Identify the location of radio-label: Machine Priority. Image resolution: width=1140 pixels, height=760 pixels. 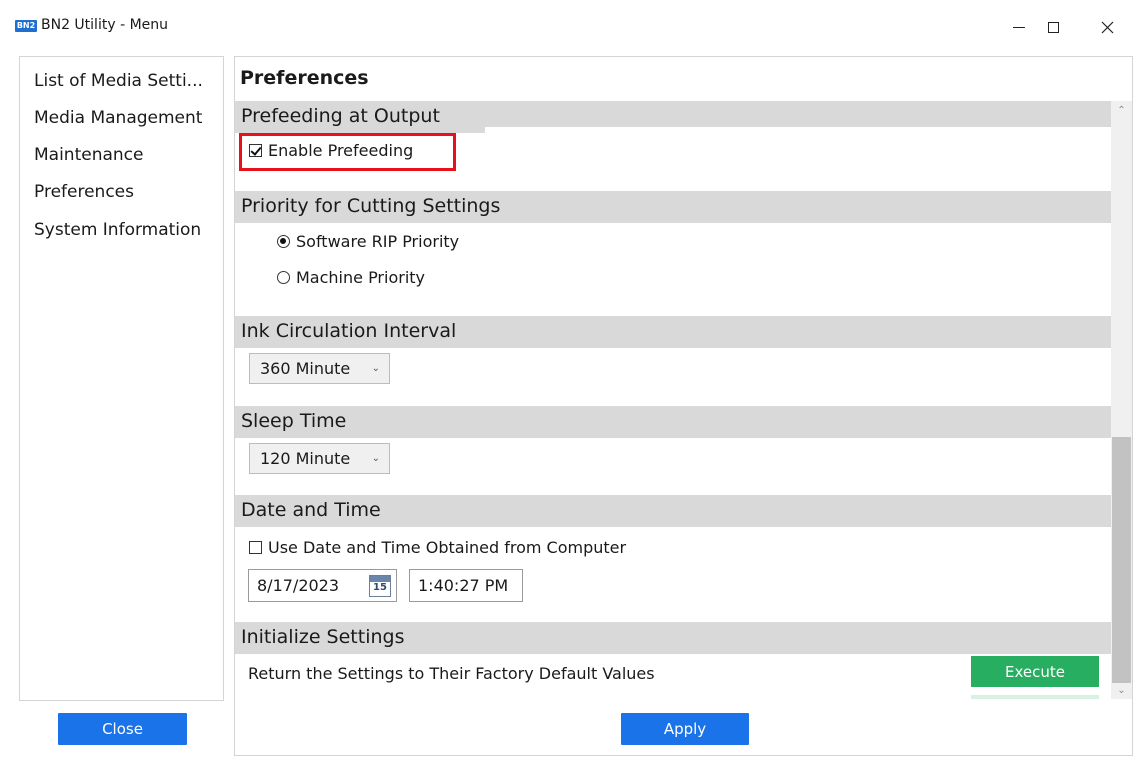
(361, 277).